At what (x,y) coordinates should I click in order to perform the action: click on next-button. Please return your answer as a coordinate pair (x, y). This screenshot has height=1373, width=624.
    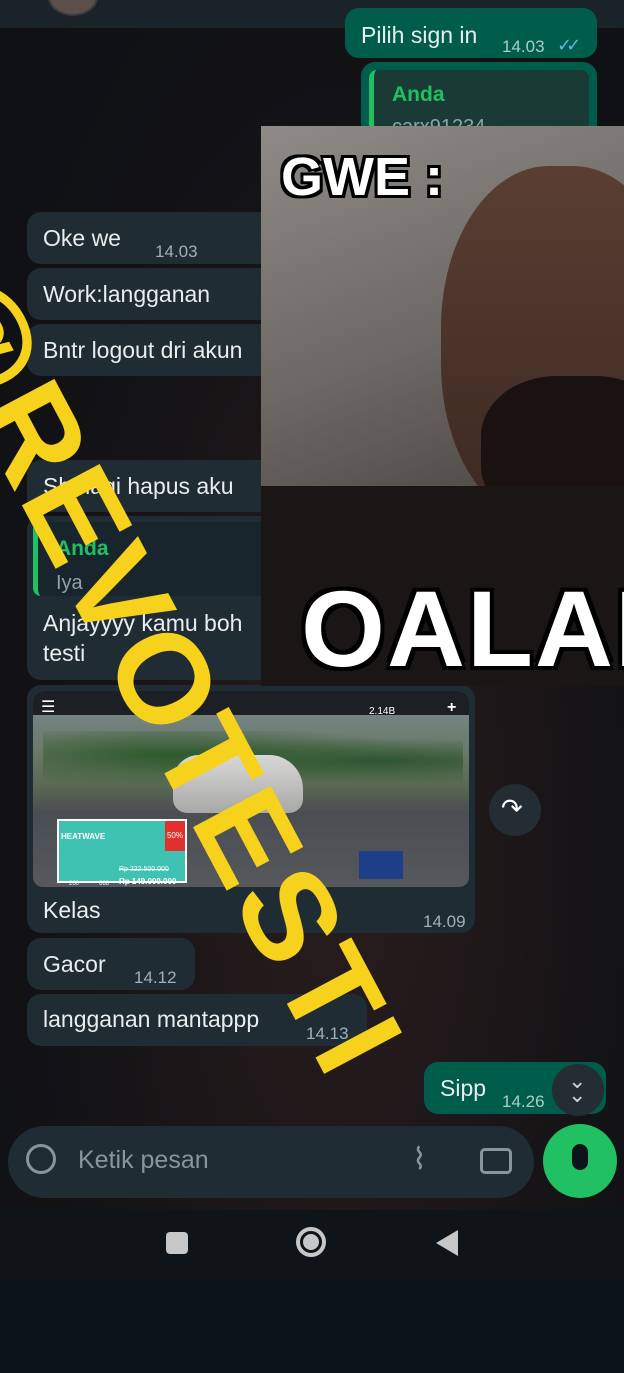
    Looking at the image, I should click on (381, 865).